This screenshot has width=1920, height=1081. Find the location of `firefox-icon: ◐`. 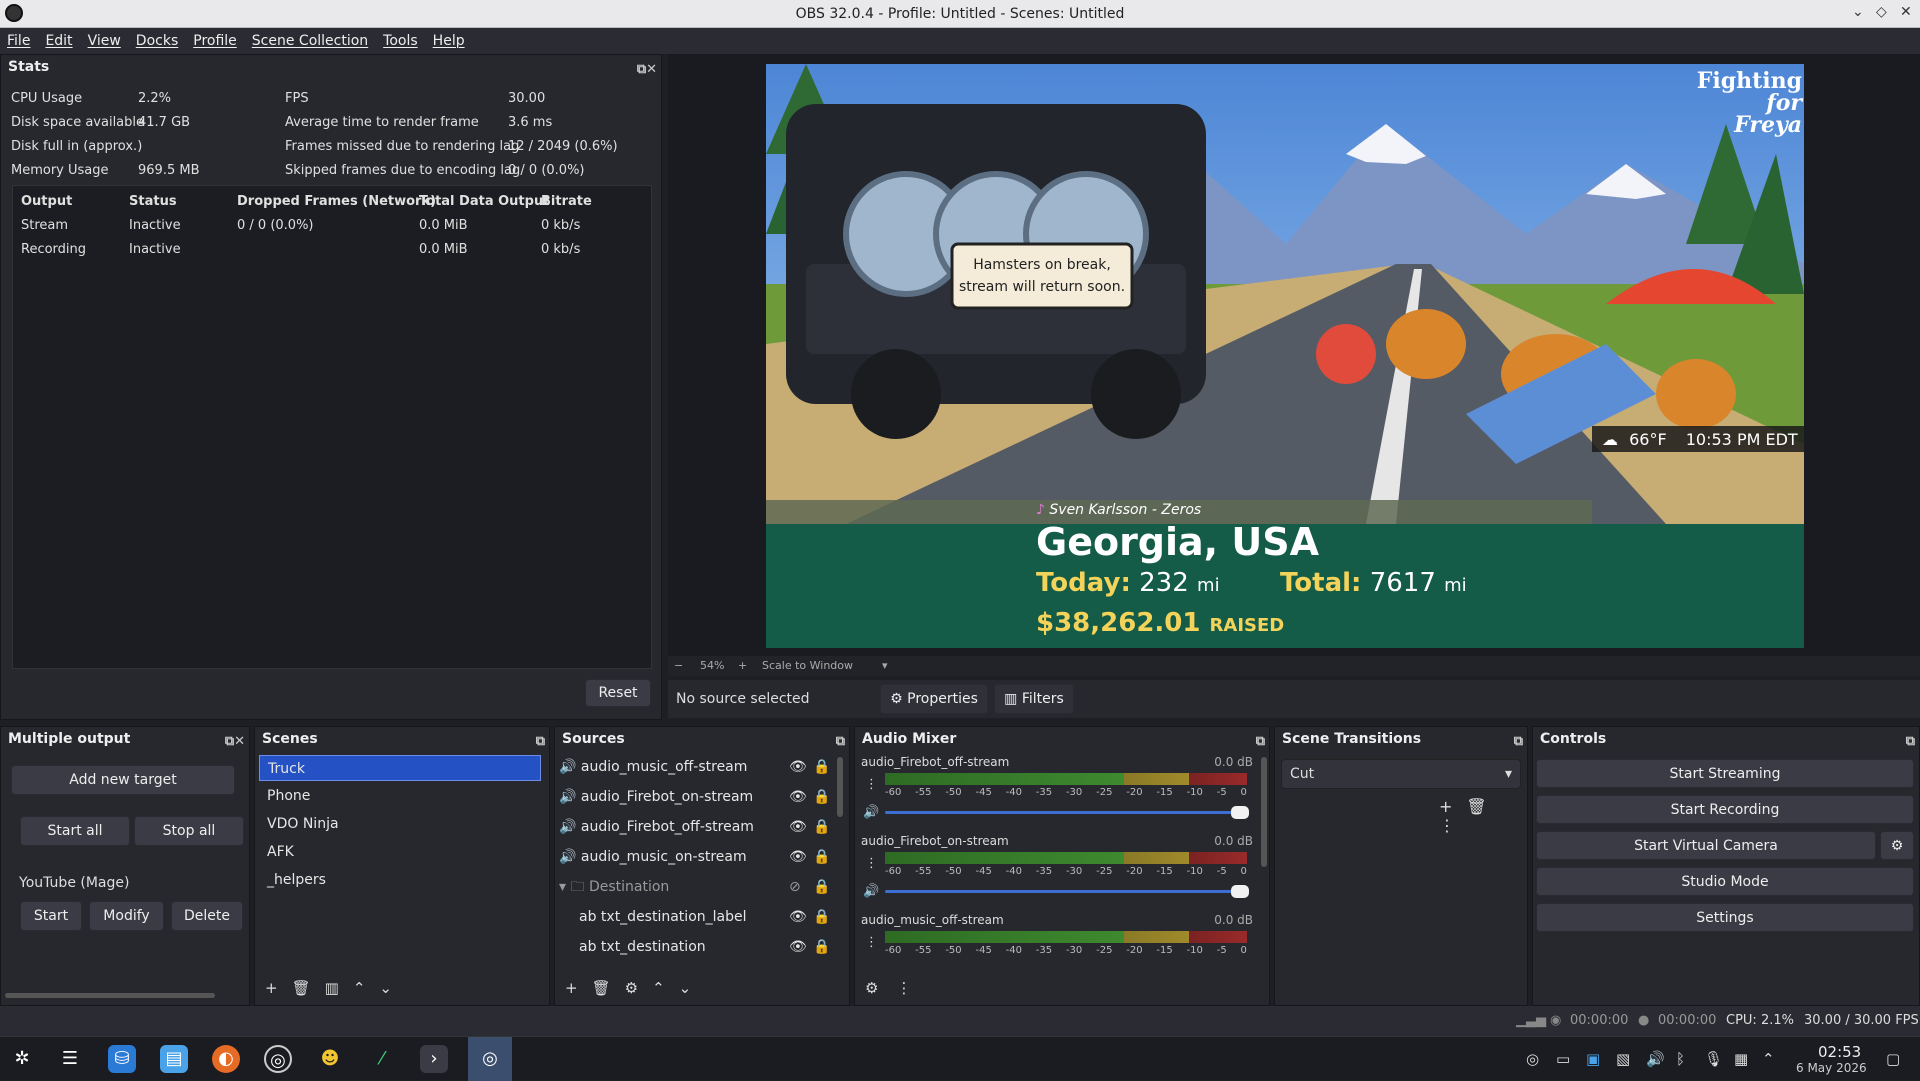

firefox-icon: ◐ is located at coordinates (226, 1059).